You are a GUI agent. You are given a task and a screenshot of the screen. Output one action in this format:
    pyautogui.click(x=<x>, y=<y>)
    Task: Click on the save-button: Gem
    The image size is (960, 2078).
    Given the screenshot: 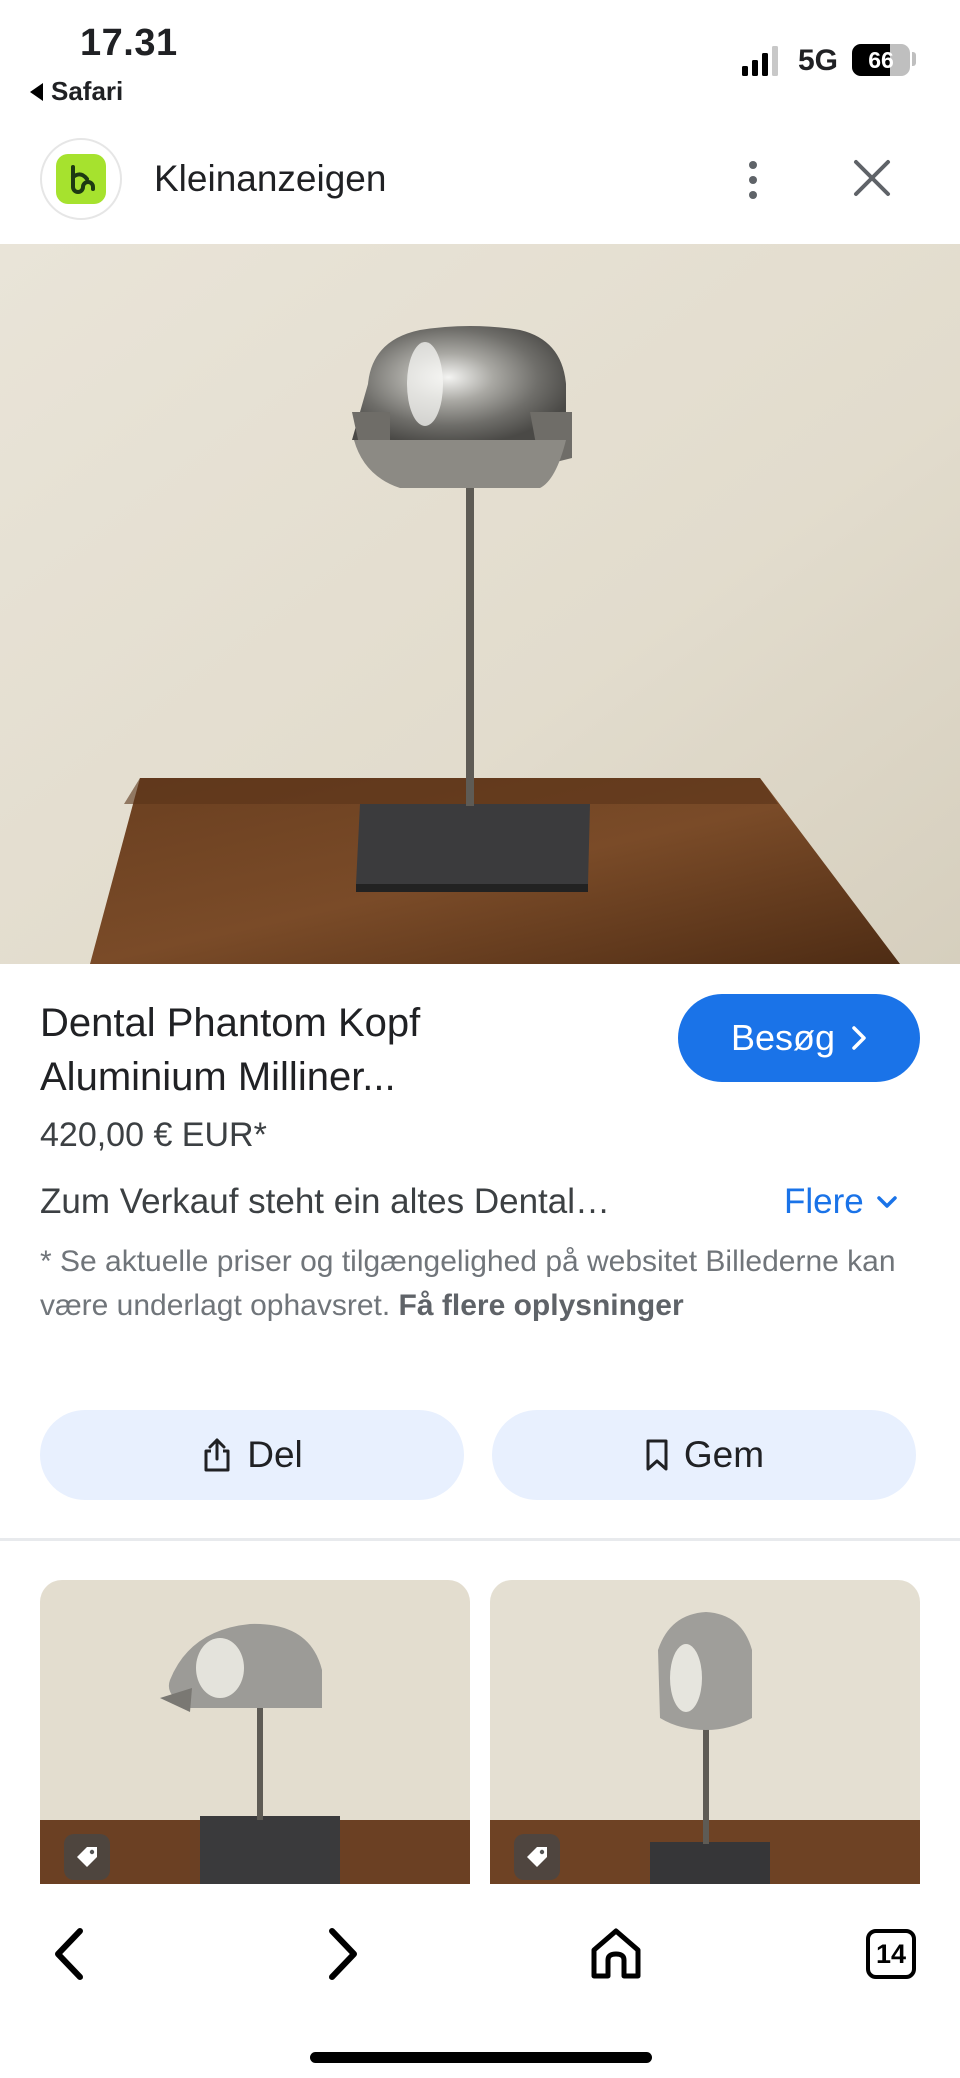 What is the action you would take?
    pyautogui.click(x=704, y=1455)
    